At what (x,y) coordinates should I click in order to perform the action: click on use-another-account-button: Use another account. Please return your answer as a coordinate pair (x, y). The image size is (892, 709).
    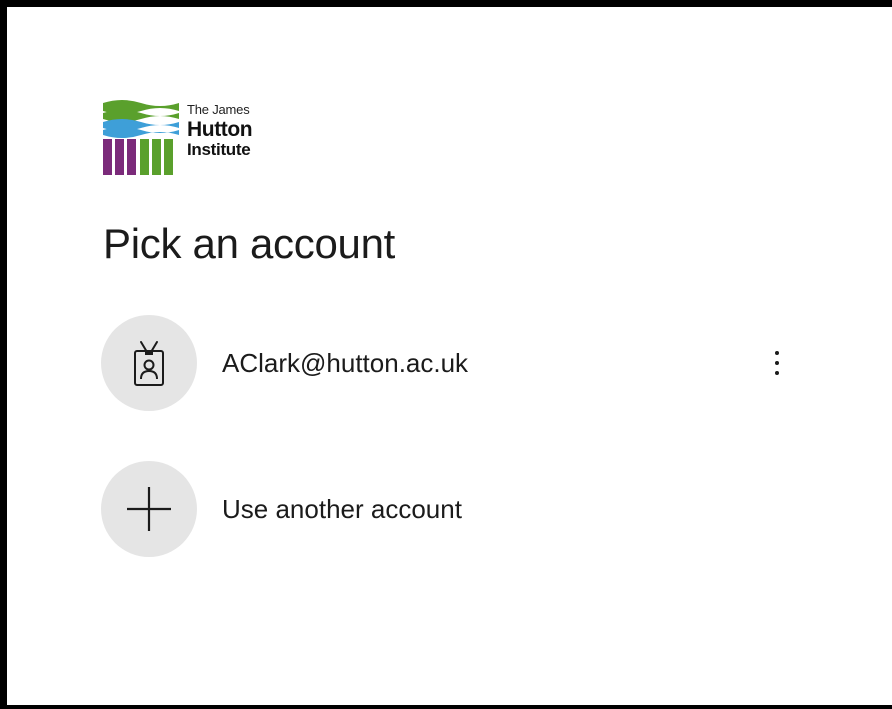
    Looking at the image, I should click on (461, 509).